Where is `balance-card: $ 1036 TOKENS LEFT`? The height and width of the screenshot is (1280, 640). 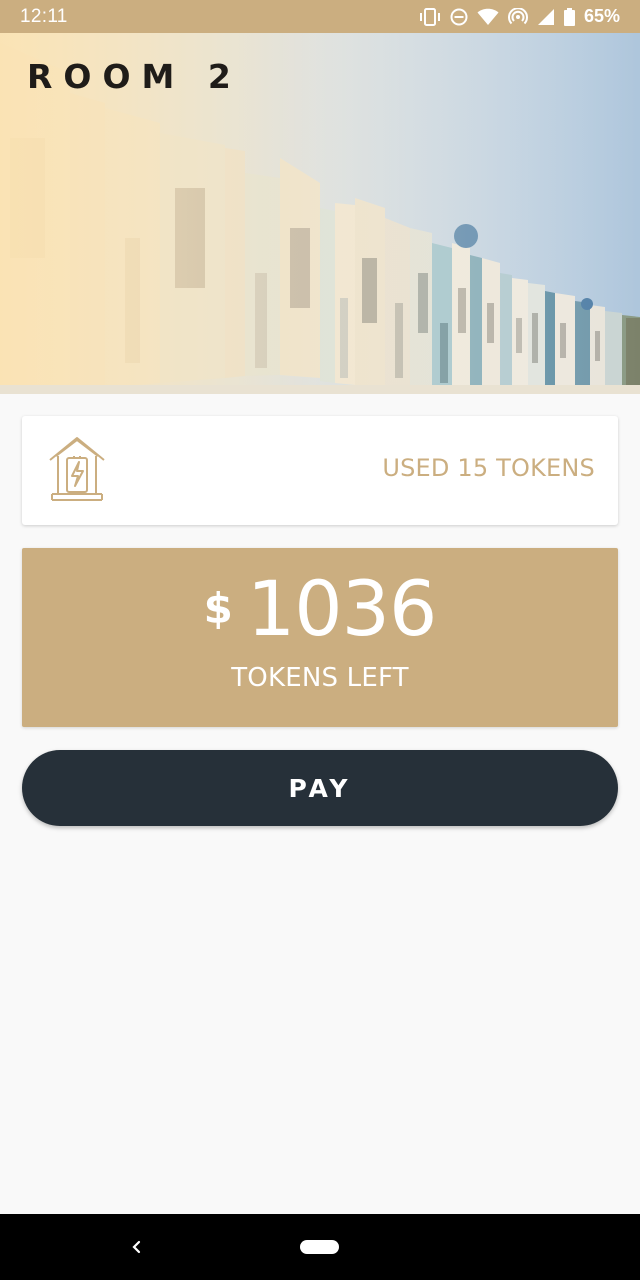 balance-card: $ 1036 TOKENS LEFT is located at coordinates (320, 637).